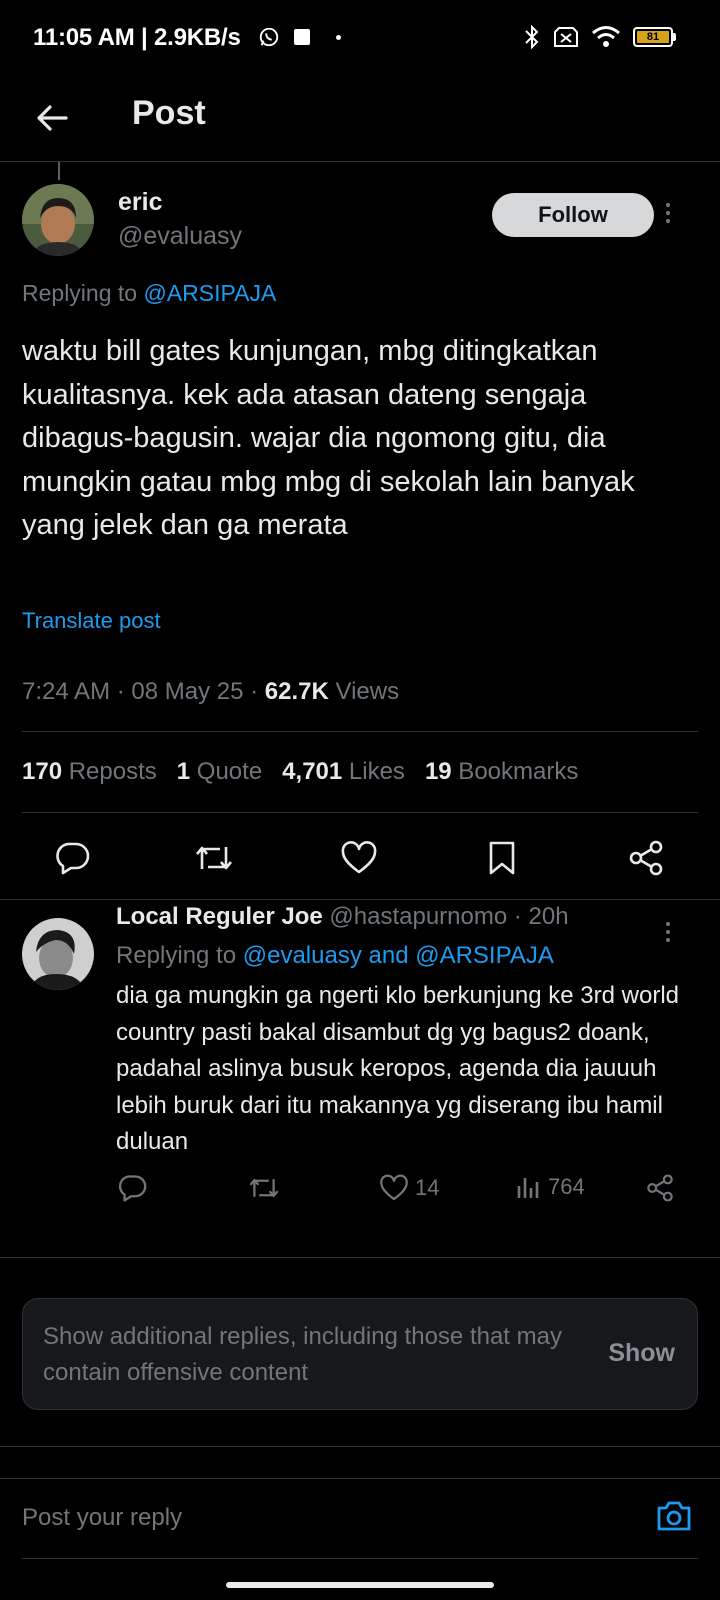 The image size is (720, 1600). I want to click on top-app-bar: Post, so click(360, 120).